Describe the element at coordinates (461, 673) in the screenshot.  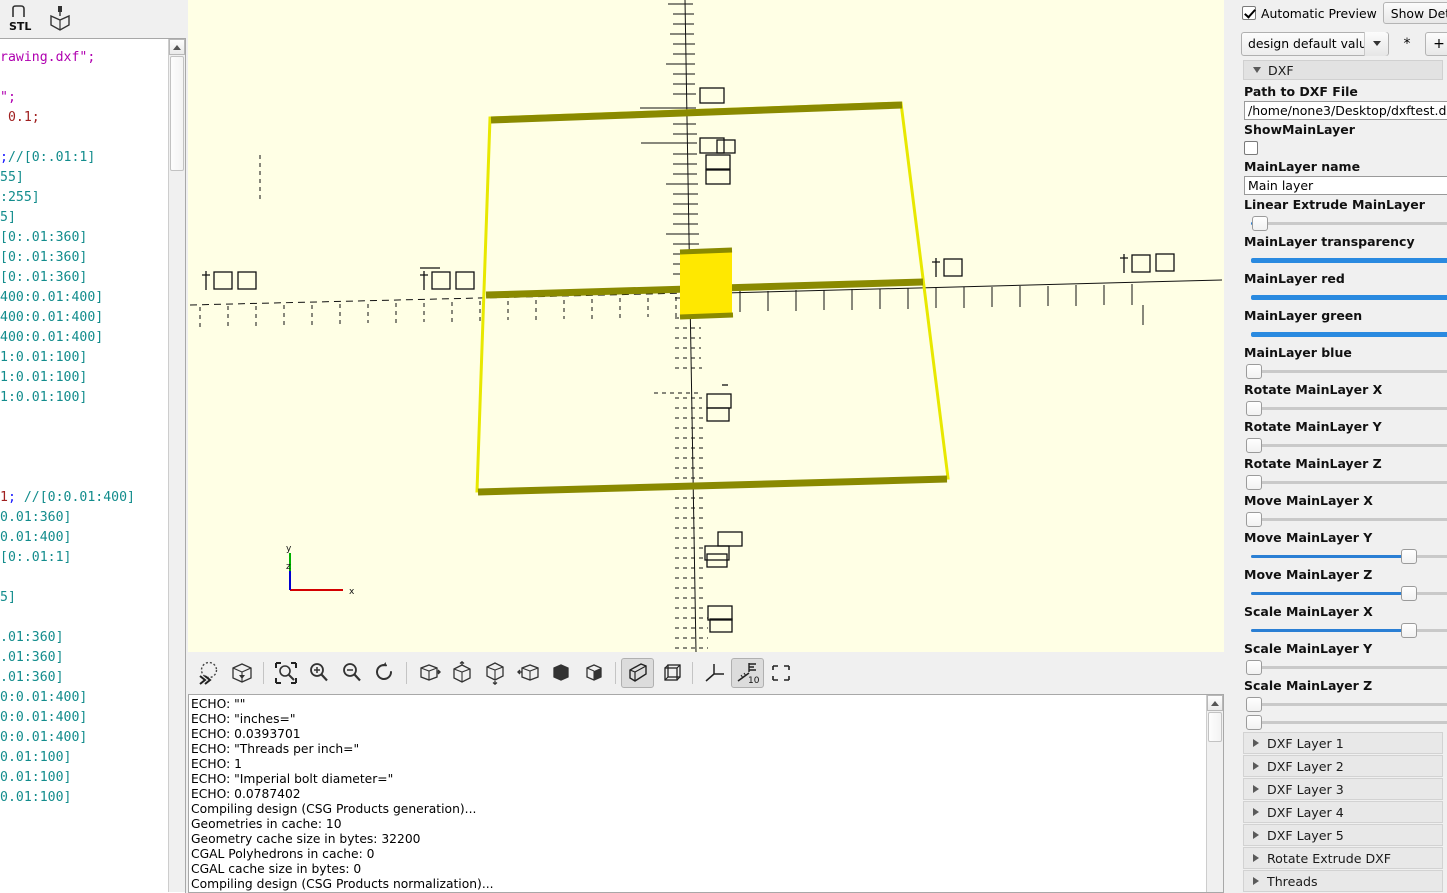
I see `view-top-icon` at that location.